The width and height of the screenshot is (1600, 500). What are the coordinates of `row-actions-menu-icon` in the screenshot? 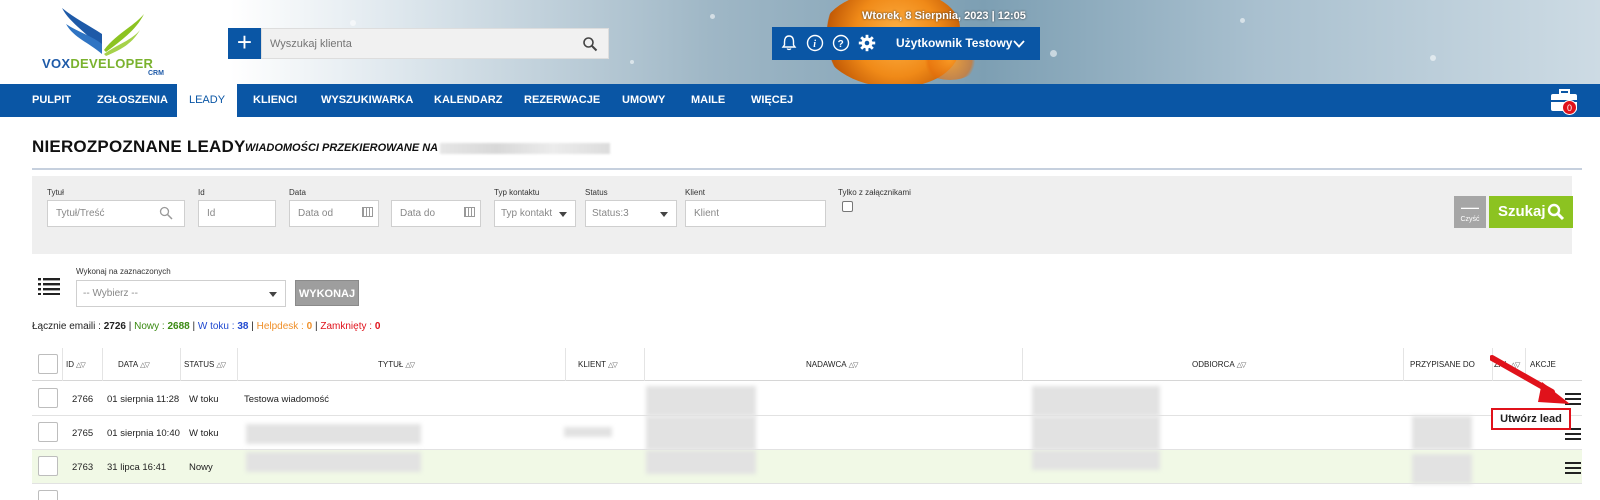 It's located at (1573, 468).